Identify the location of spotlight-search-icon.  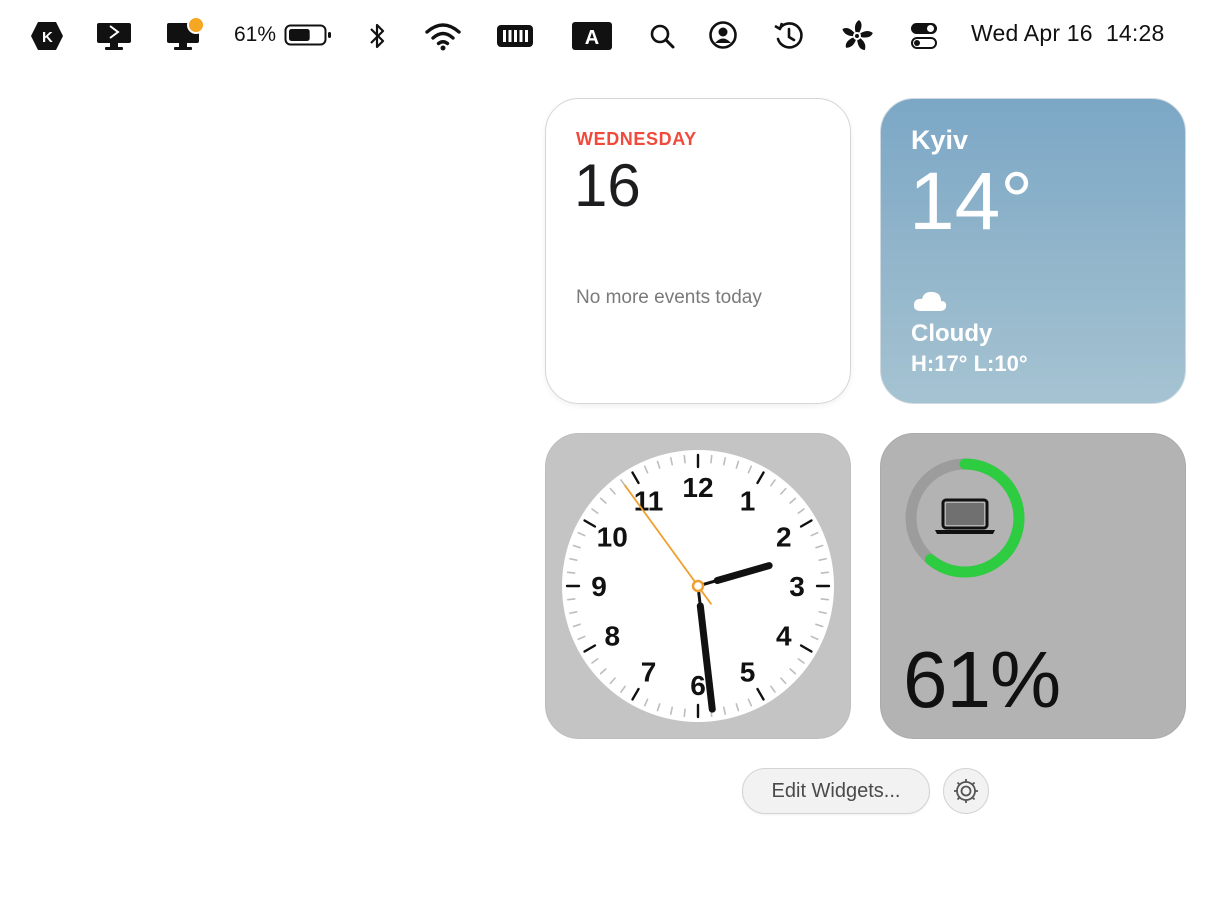
(662, 36).